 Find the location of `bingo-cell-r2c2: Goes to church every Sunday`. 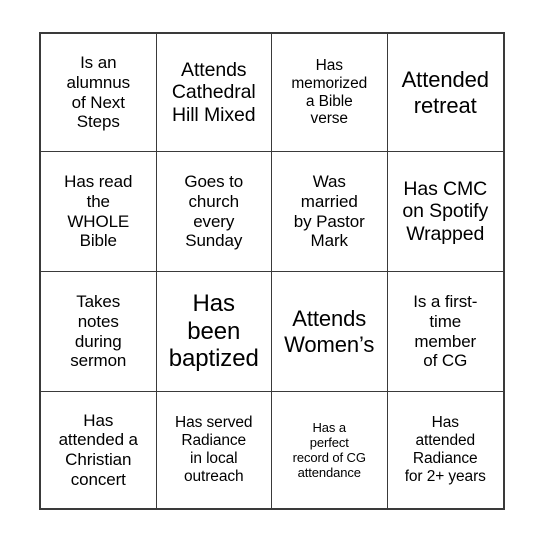

bingo-cell-r2c2: Goes to church every Sunday is located at coordinates (214, 212).